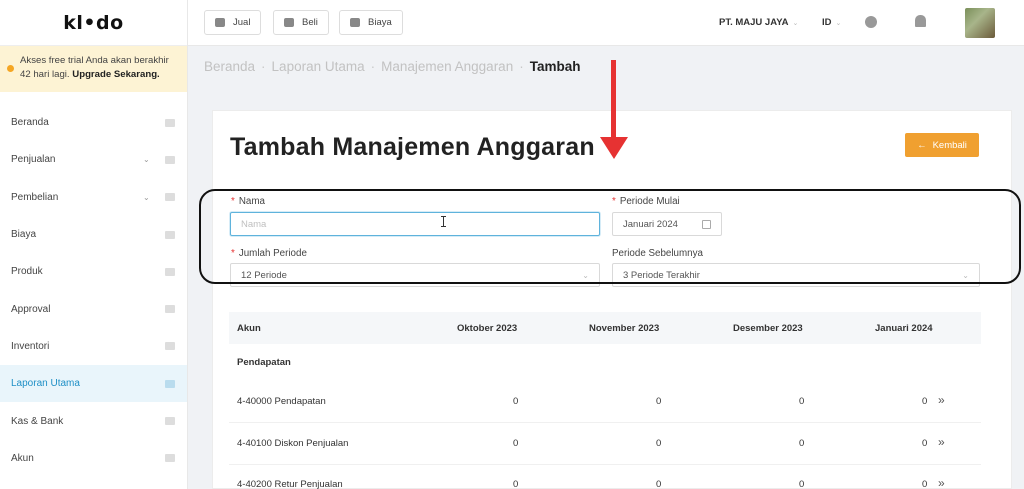 The image size is (1024, 489). I want to click on col-akun: Akun, so click(249, 328).